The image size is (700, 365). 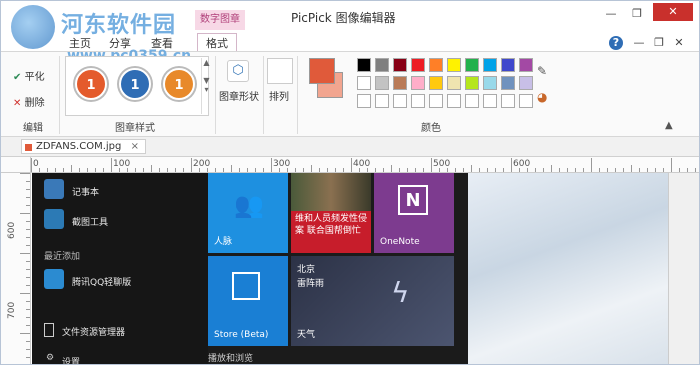 What do you see at coordinates (16, 165) in the screenshot?
I see `ruler-corner` at bounding box center [16, 165].